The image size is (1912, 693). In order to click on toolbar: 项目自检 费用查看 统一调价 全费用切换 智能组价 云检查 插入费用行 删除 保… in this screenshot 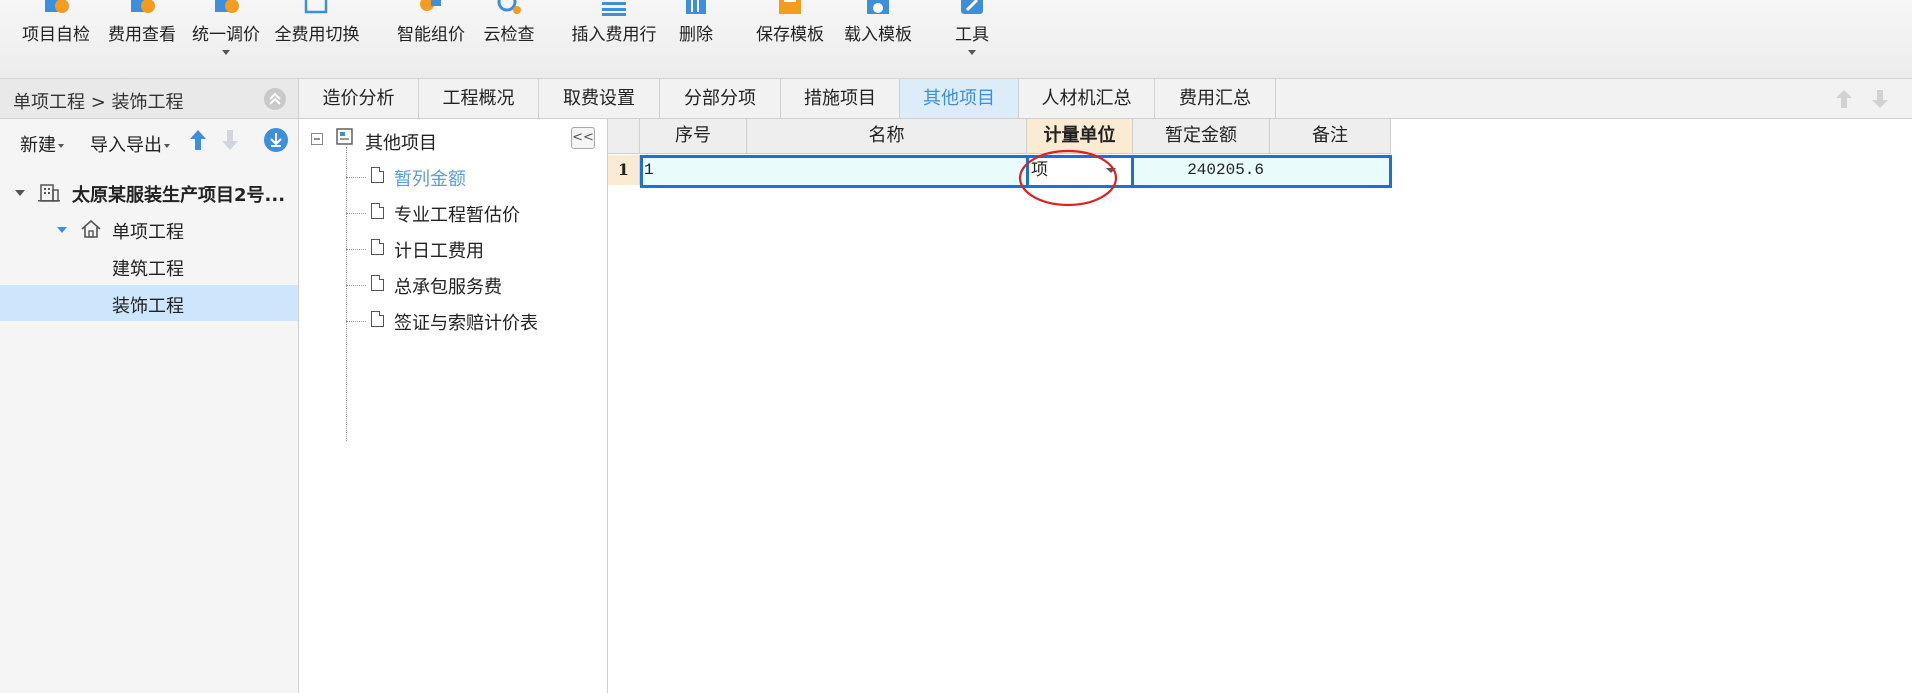, I will do `click(956, 39)`.